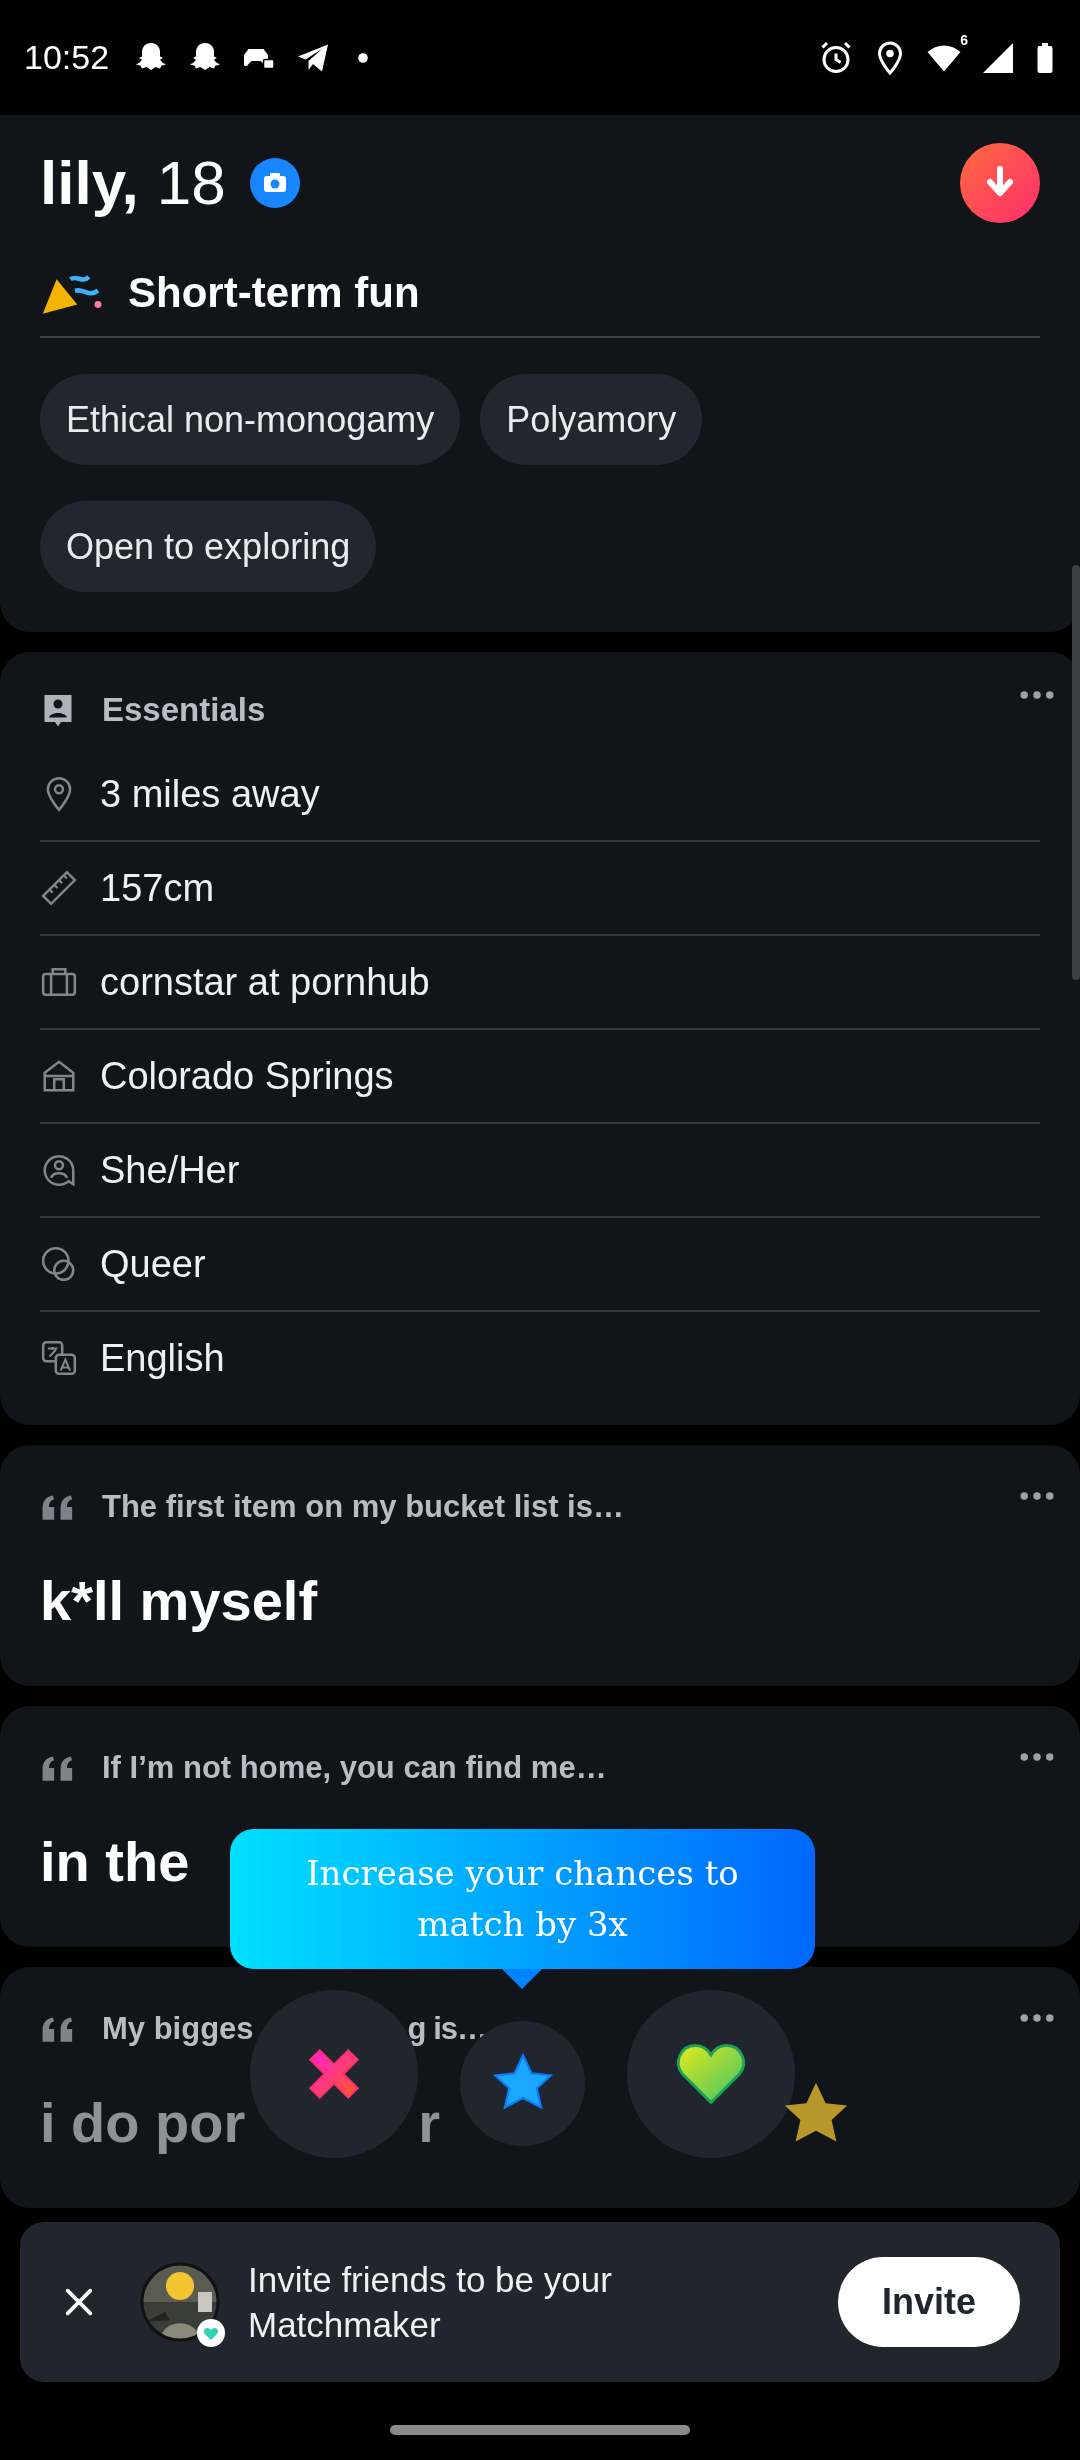  Describe the element at coordinates (208, 546) in the screenshot. I see `tag-chip: Open to exploring` at that location.